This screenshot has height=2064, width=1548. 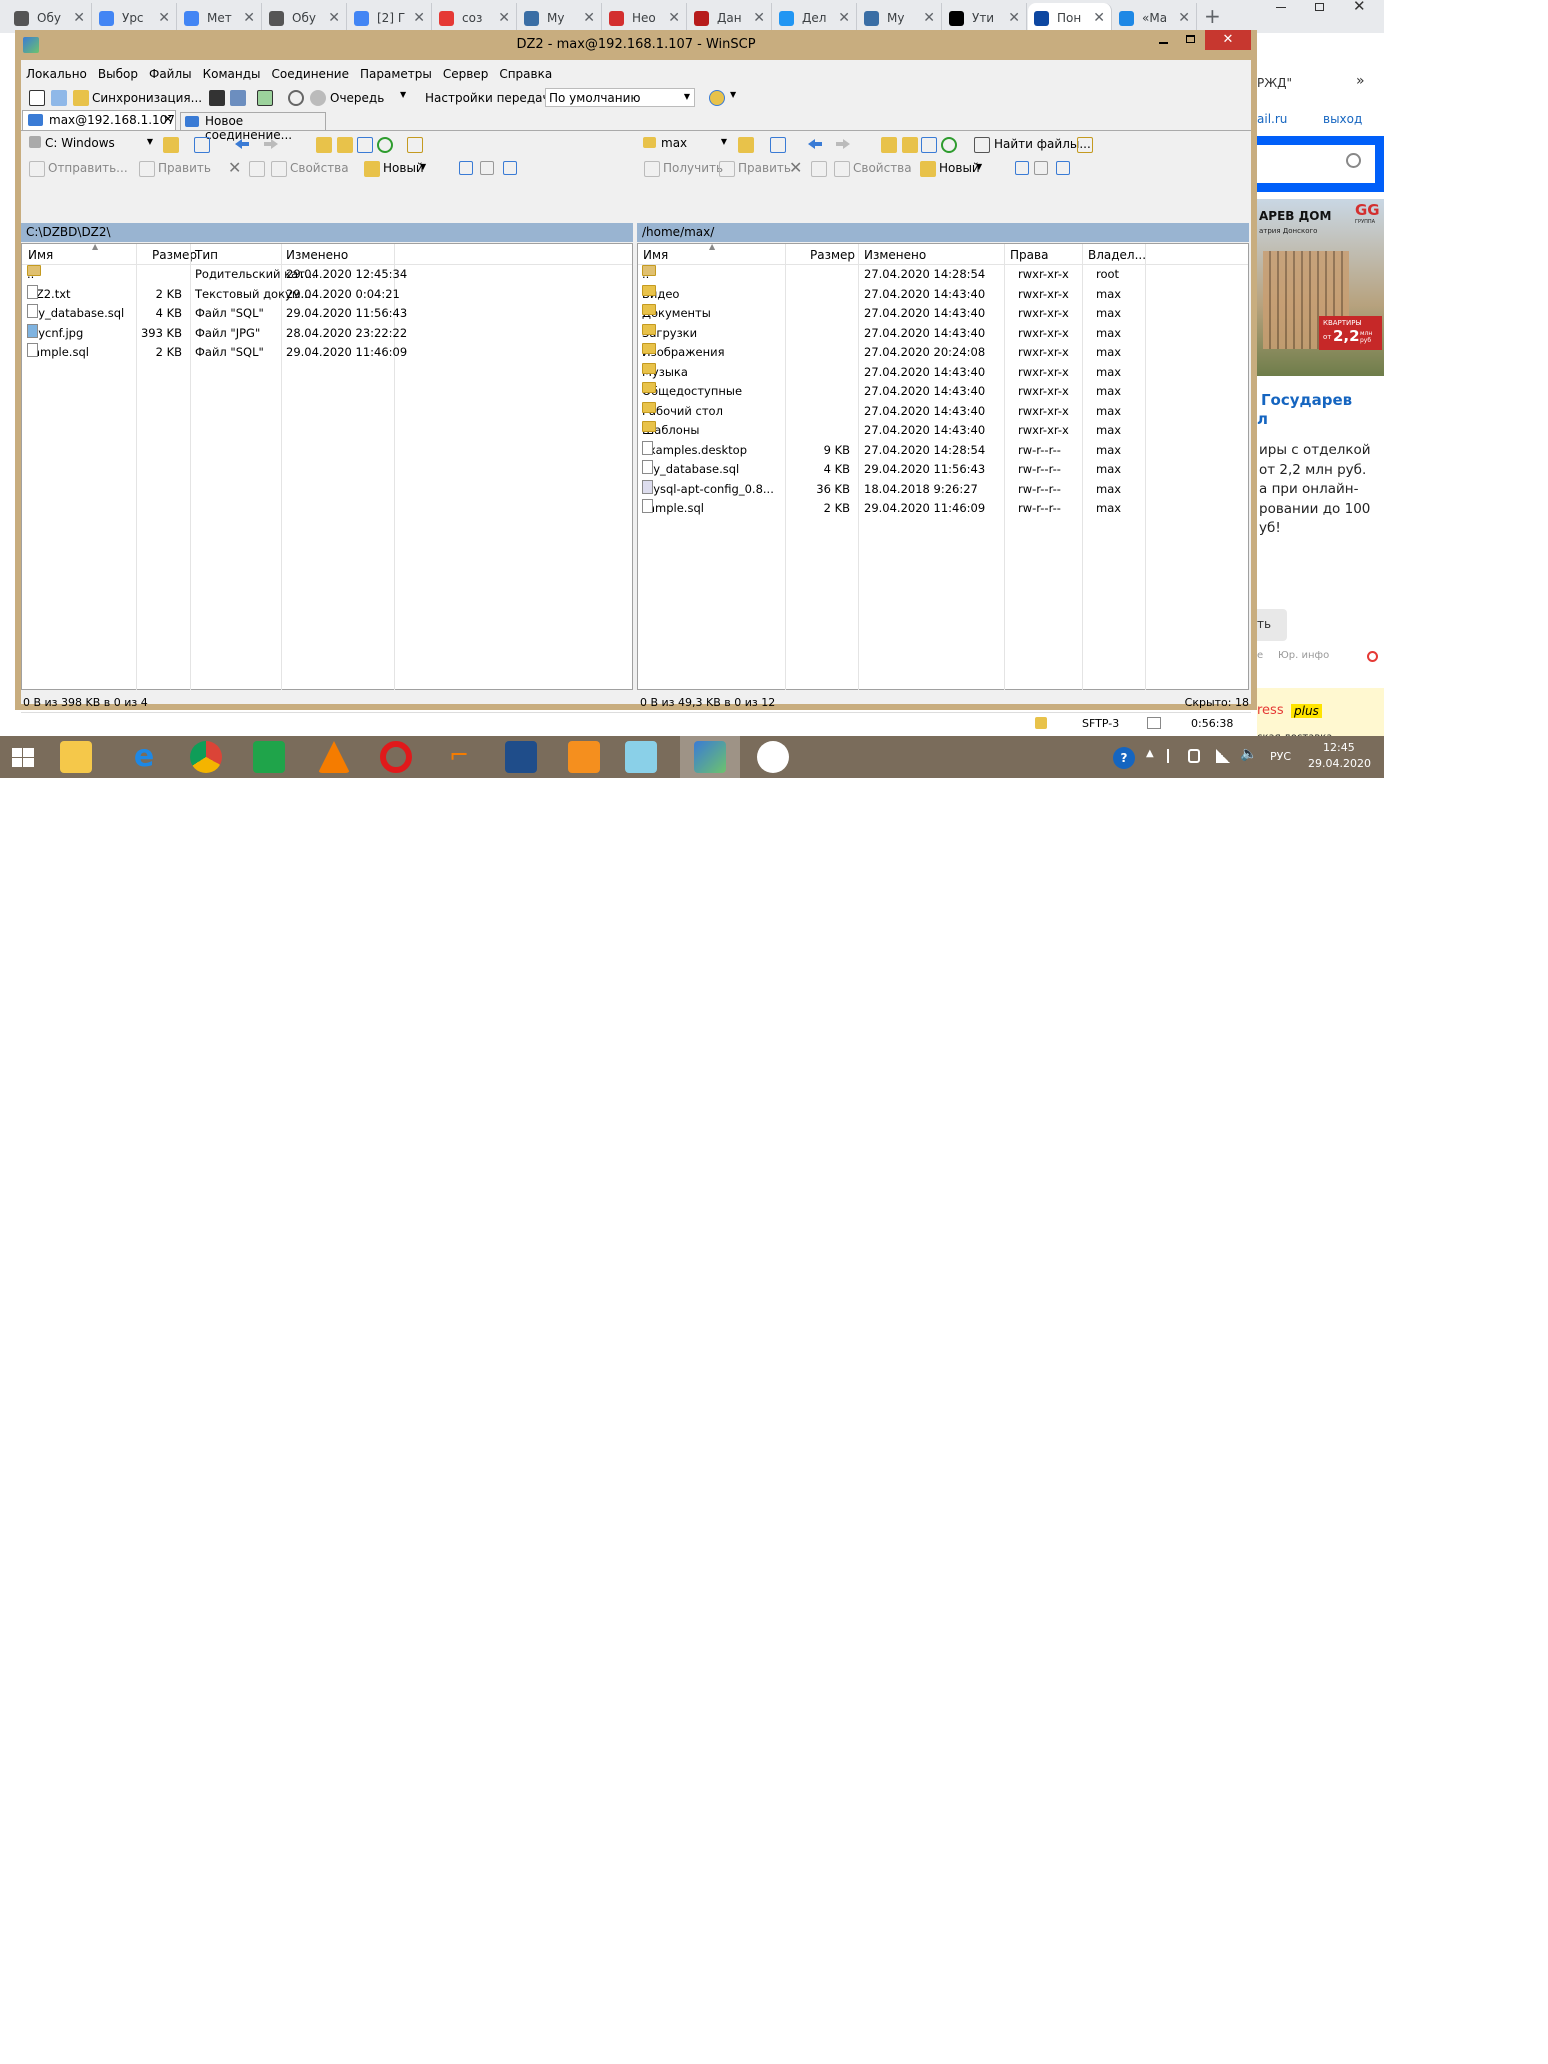 I want to click on browser-tab: «Ма ✕, so click(x=1155, y=18).